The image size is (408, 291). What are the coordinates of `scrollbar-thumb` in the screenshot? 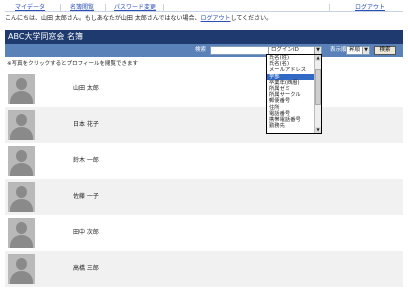 It's located at (318, 87).